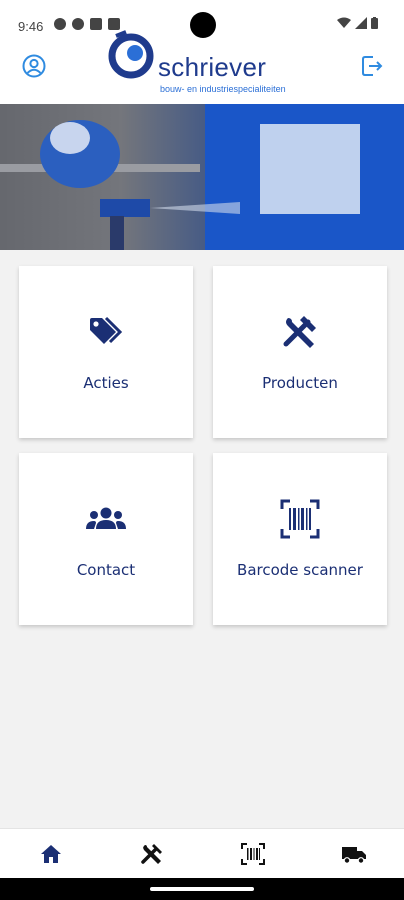 The height and width of the screenshot is (900, 404). I want to click on logout-icon, so click(372, 66).